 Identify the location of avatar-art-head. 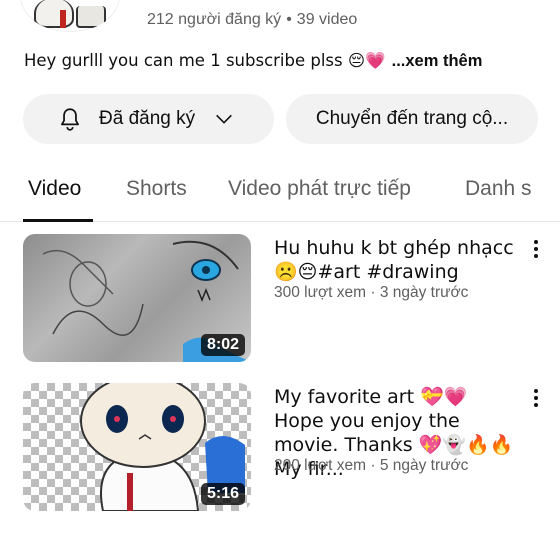
(54, 14).